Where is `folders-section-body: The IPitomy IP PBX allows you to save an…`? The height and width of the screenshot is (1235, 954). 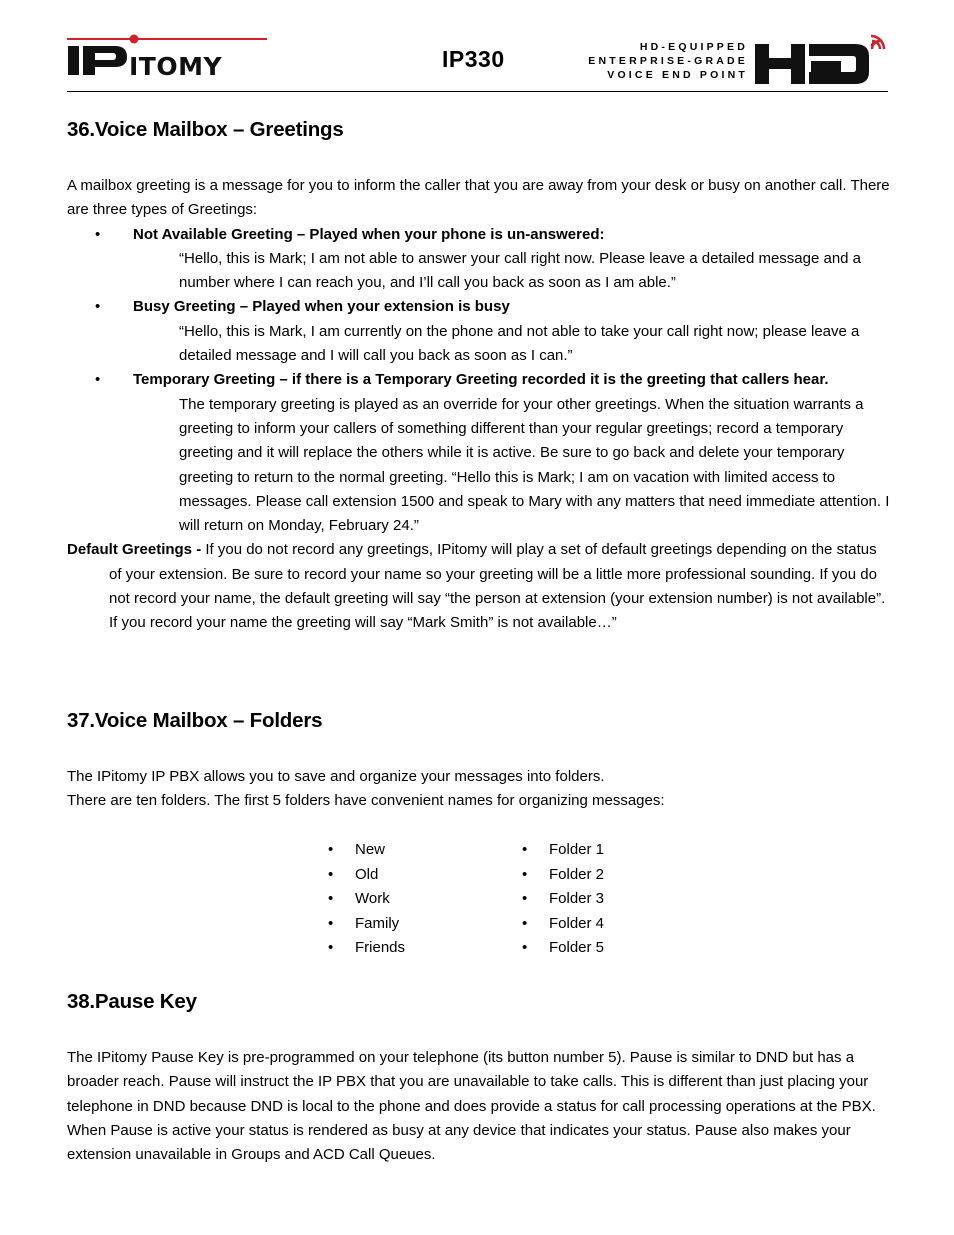 folders-section-body: The IPitomy IP PBX allows you to save an… is located at coordinates (479, 789).